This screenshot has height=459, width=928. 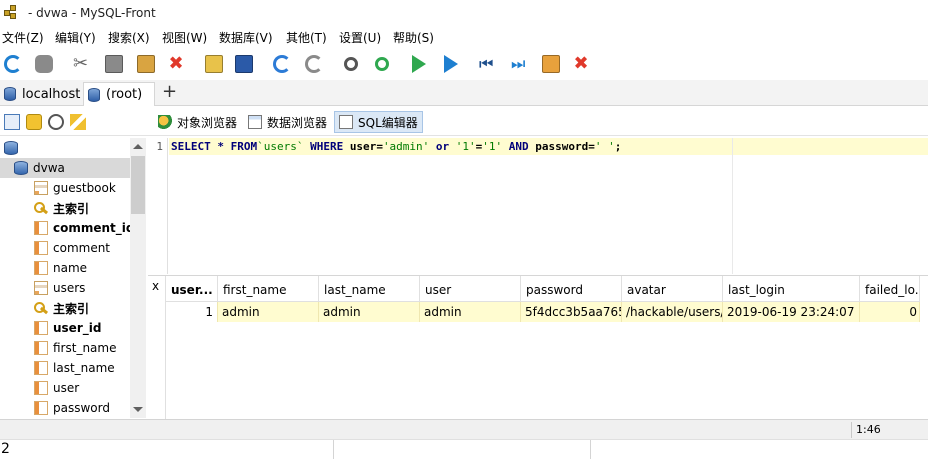 I want to click on tab-label: SQL编辑器, so click(x=388, y=122).